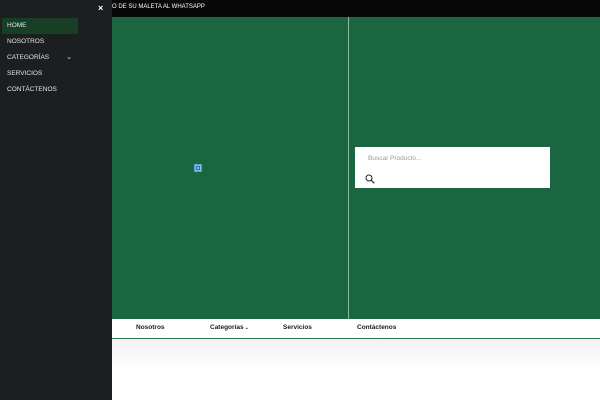 The width and height of the screenshot is (600, 400). What do you see at coordinates (150, 327) in the screenshot?
I see `nav-item-nosotros: Nosotros` at bounding box center [150, 327].